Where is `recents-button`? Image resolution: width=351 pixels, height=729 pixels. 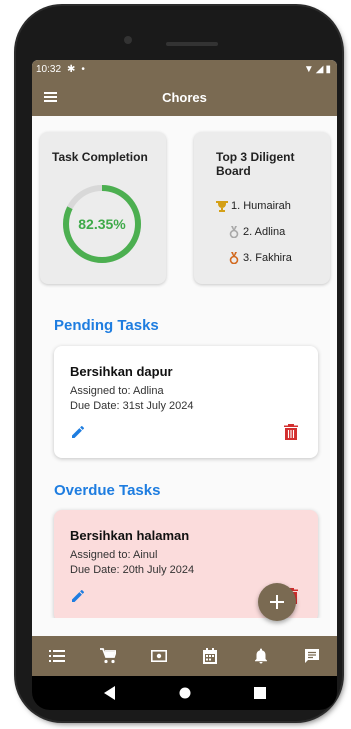
recents-button is located at coordinates (260, 693).